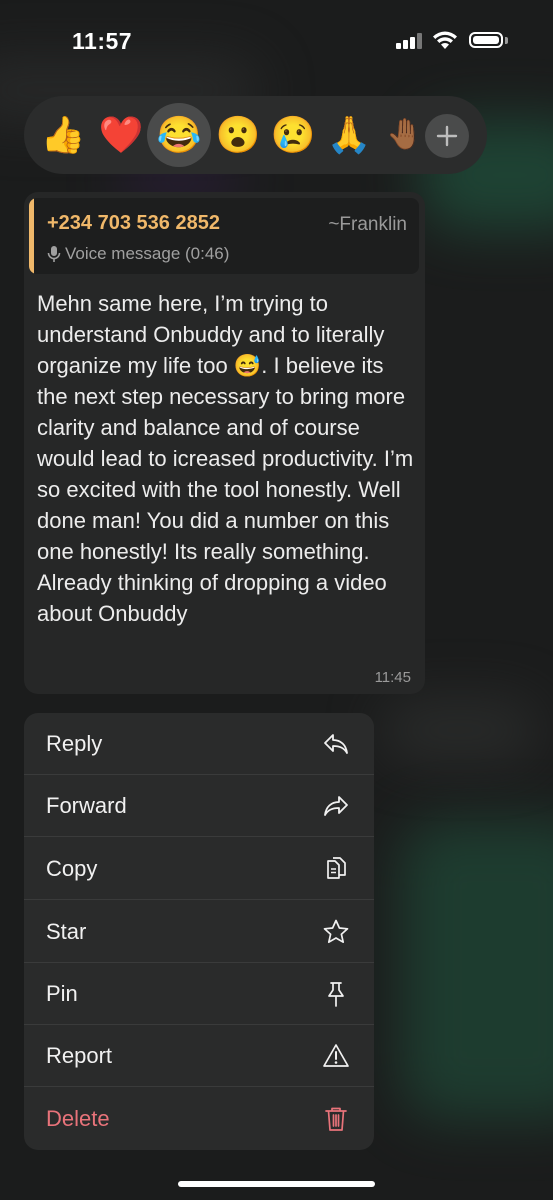 Image resolution: width=553 pixels, height=1200 pixels. I want to click on quoted-voice-message: Voice message (0:46), so click(138, 254).